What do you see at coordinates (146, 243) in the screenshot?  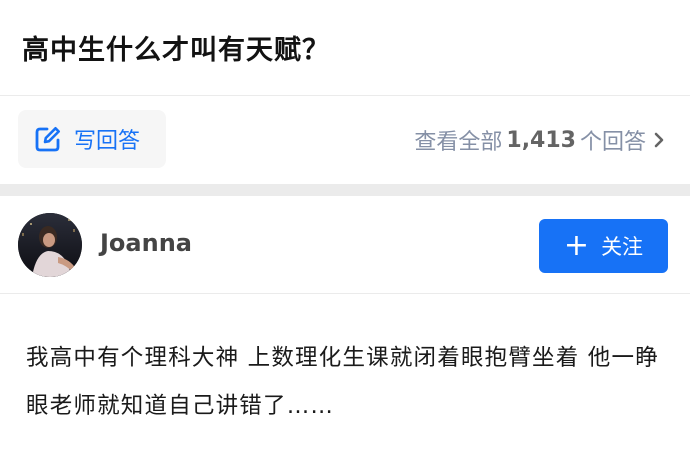 I see `author-name: Joanna` at bounding box center [146, 243].